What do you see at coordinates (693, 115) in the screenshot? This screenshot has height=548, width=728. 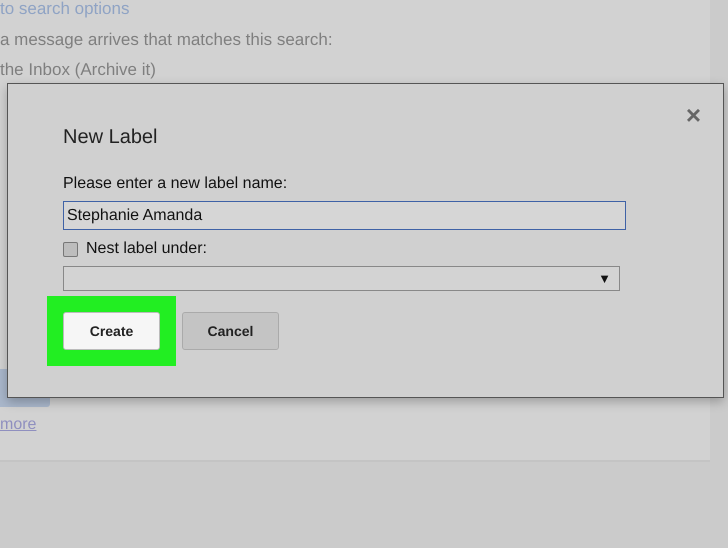 I see `close-button: ×` at bounding box center [693, 115].